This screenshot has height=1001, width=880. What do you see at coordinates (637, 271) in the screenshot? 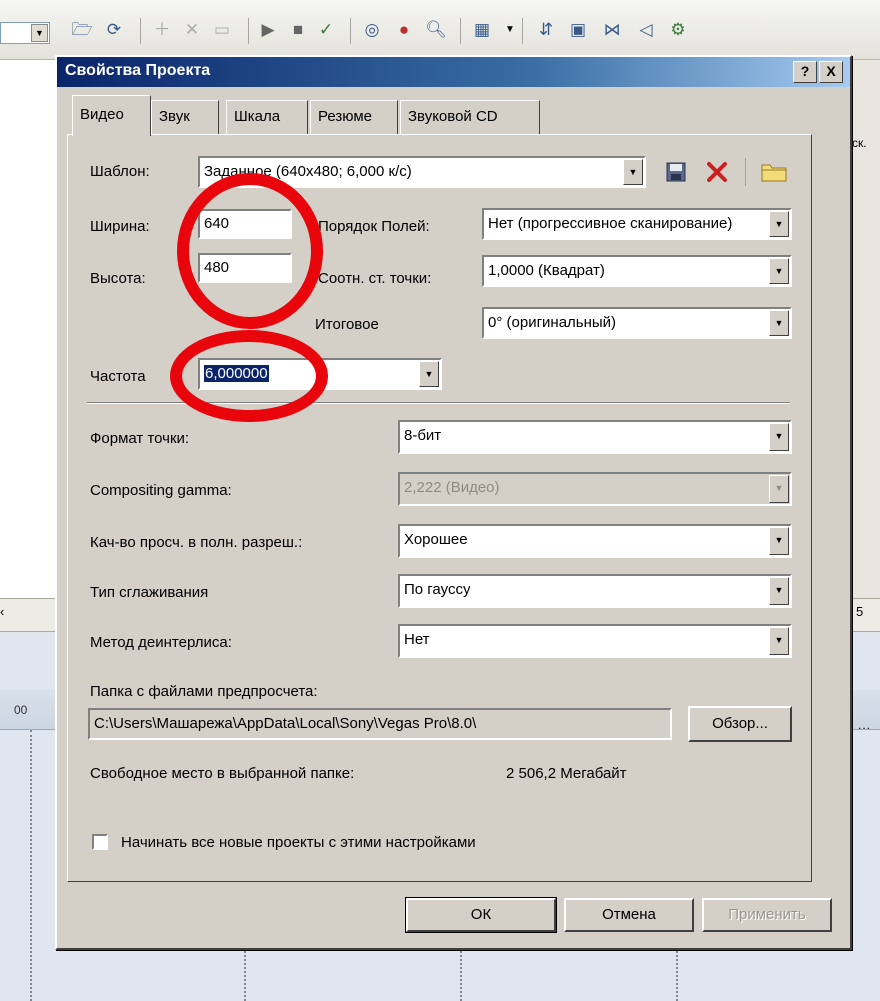
I see `pixel-aspect-select: 1,0000 (Квадрат) ▼` at bounding box center [637, 271].